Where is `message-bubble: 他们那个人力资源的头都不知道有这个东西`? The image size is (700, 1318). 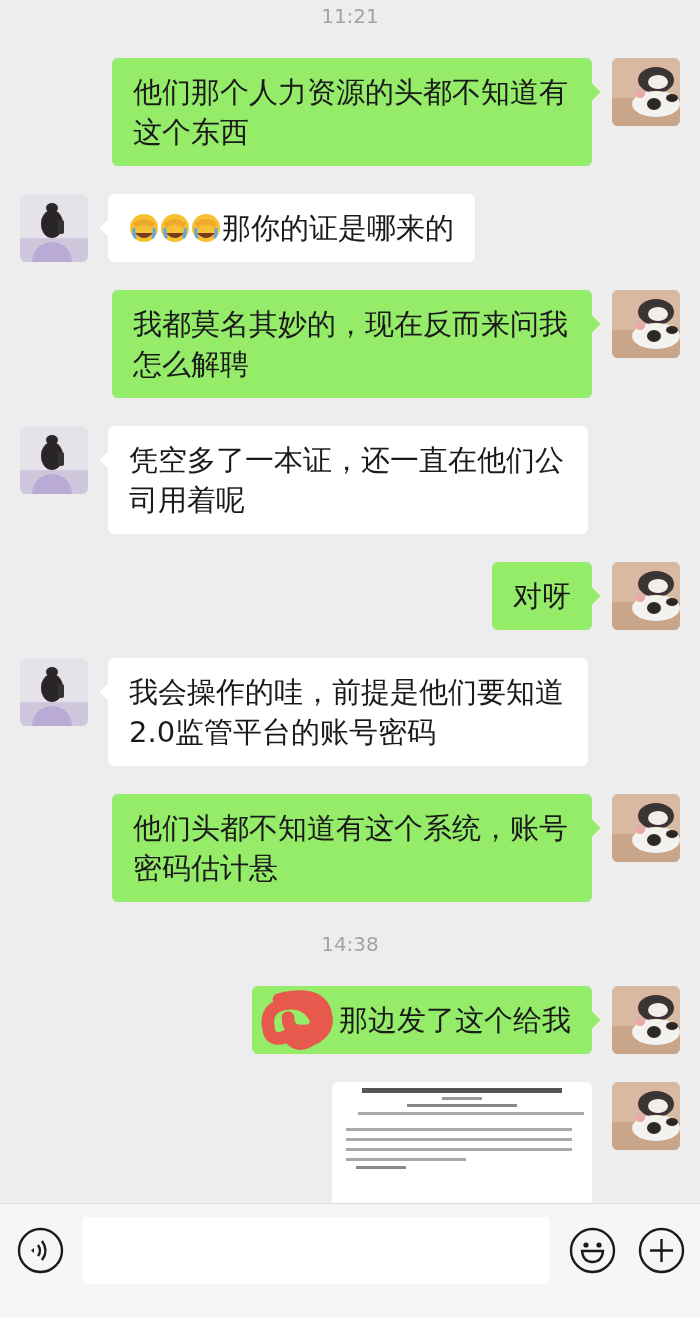
message-bubble: 他们那个人力资源的头都不知道有这个东西 is located at coordinates (352, 112).